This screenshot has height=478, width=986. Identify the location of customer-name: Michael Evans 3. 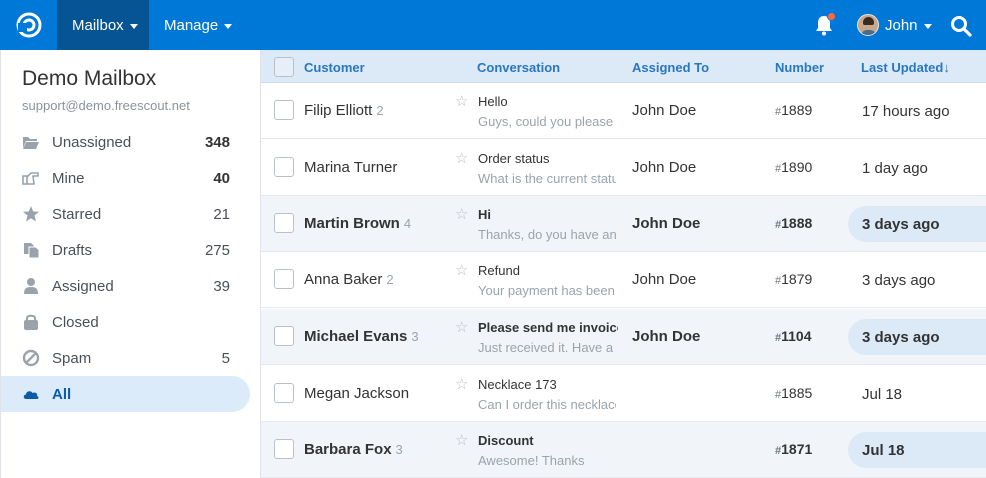
(361, 336).